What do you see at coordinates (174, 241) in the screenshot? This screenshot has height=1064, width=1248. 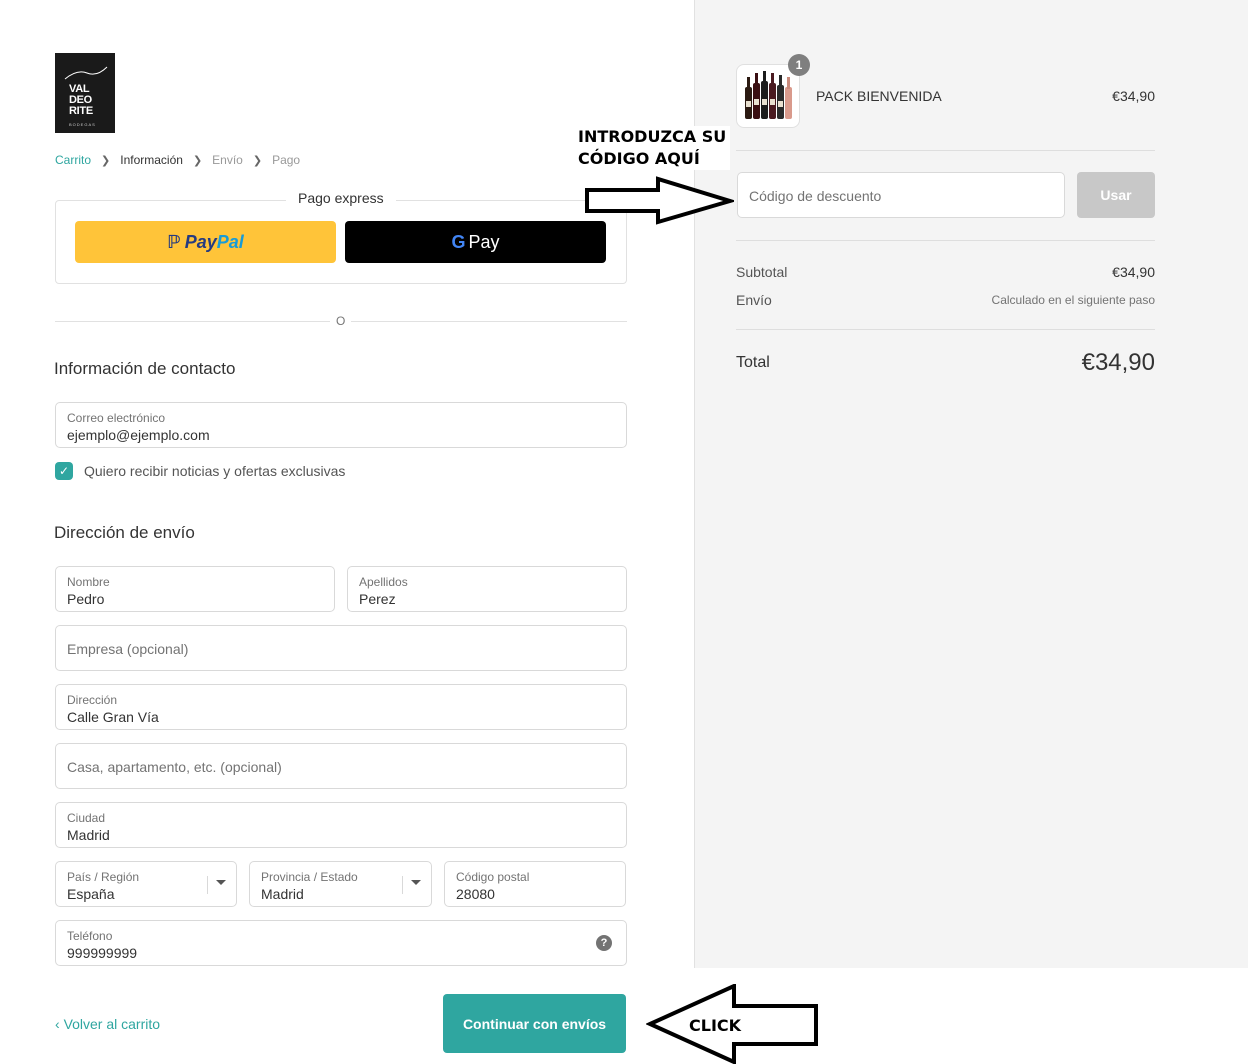 I see `paypal-icon: ℙ` at bounding box center [174, 241].